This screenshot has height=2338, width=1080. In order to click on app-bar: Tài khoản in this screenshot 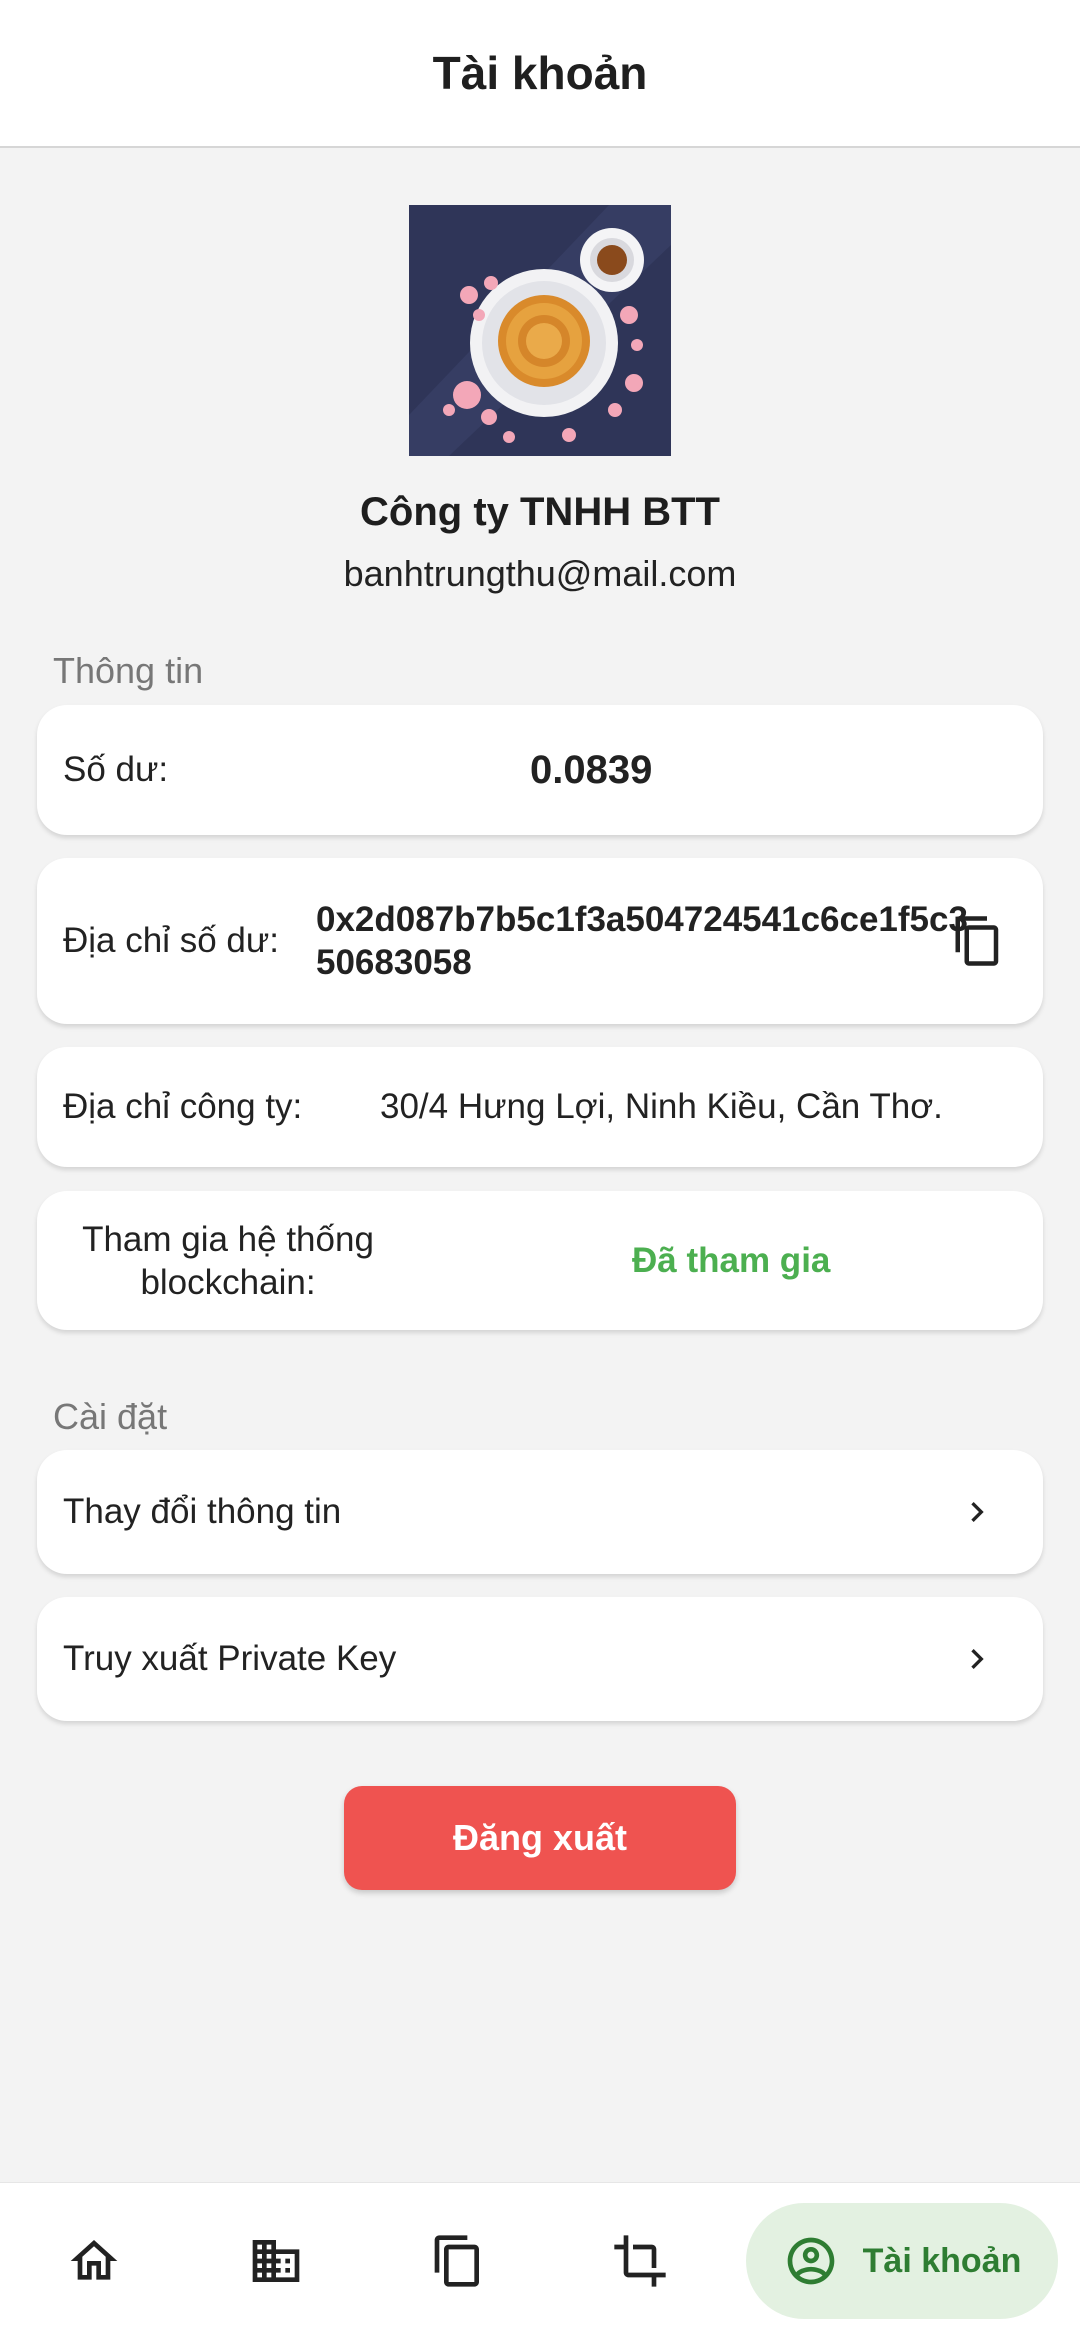, I will do `click(540, 74)`.